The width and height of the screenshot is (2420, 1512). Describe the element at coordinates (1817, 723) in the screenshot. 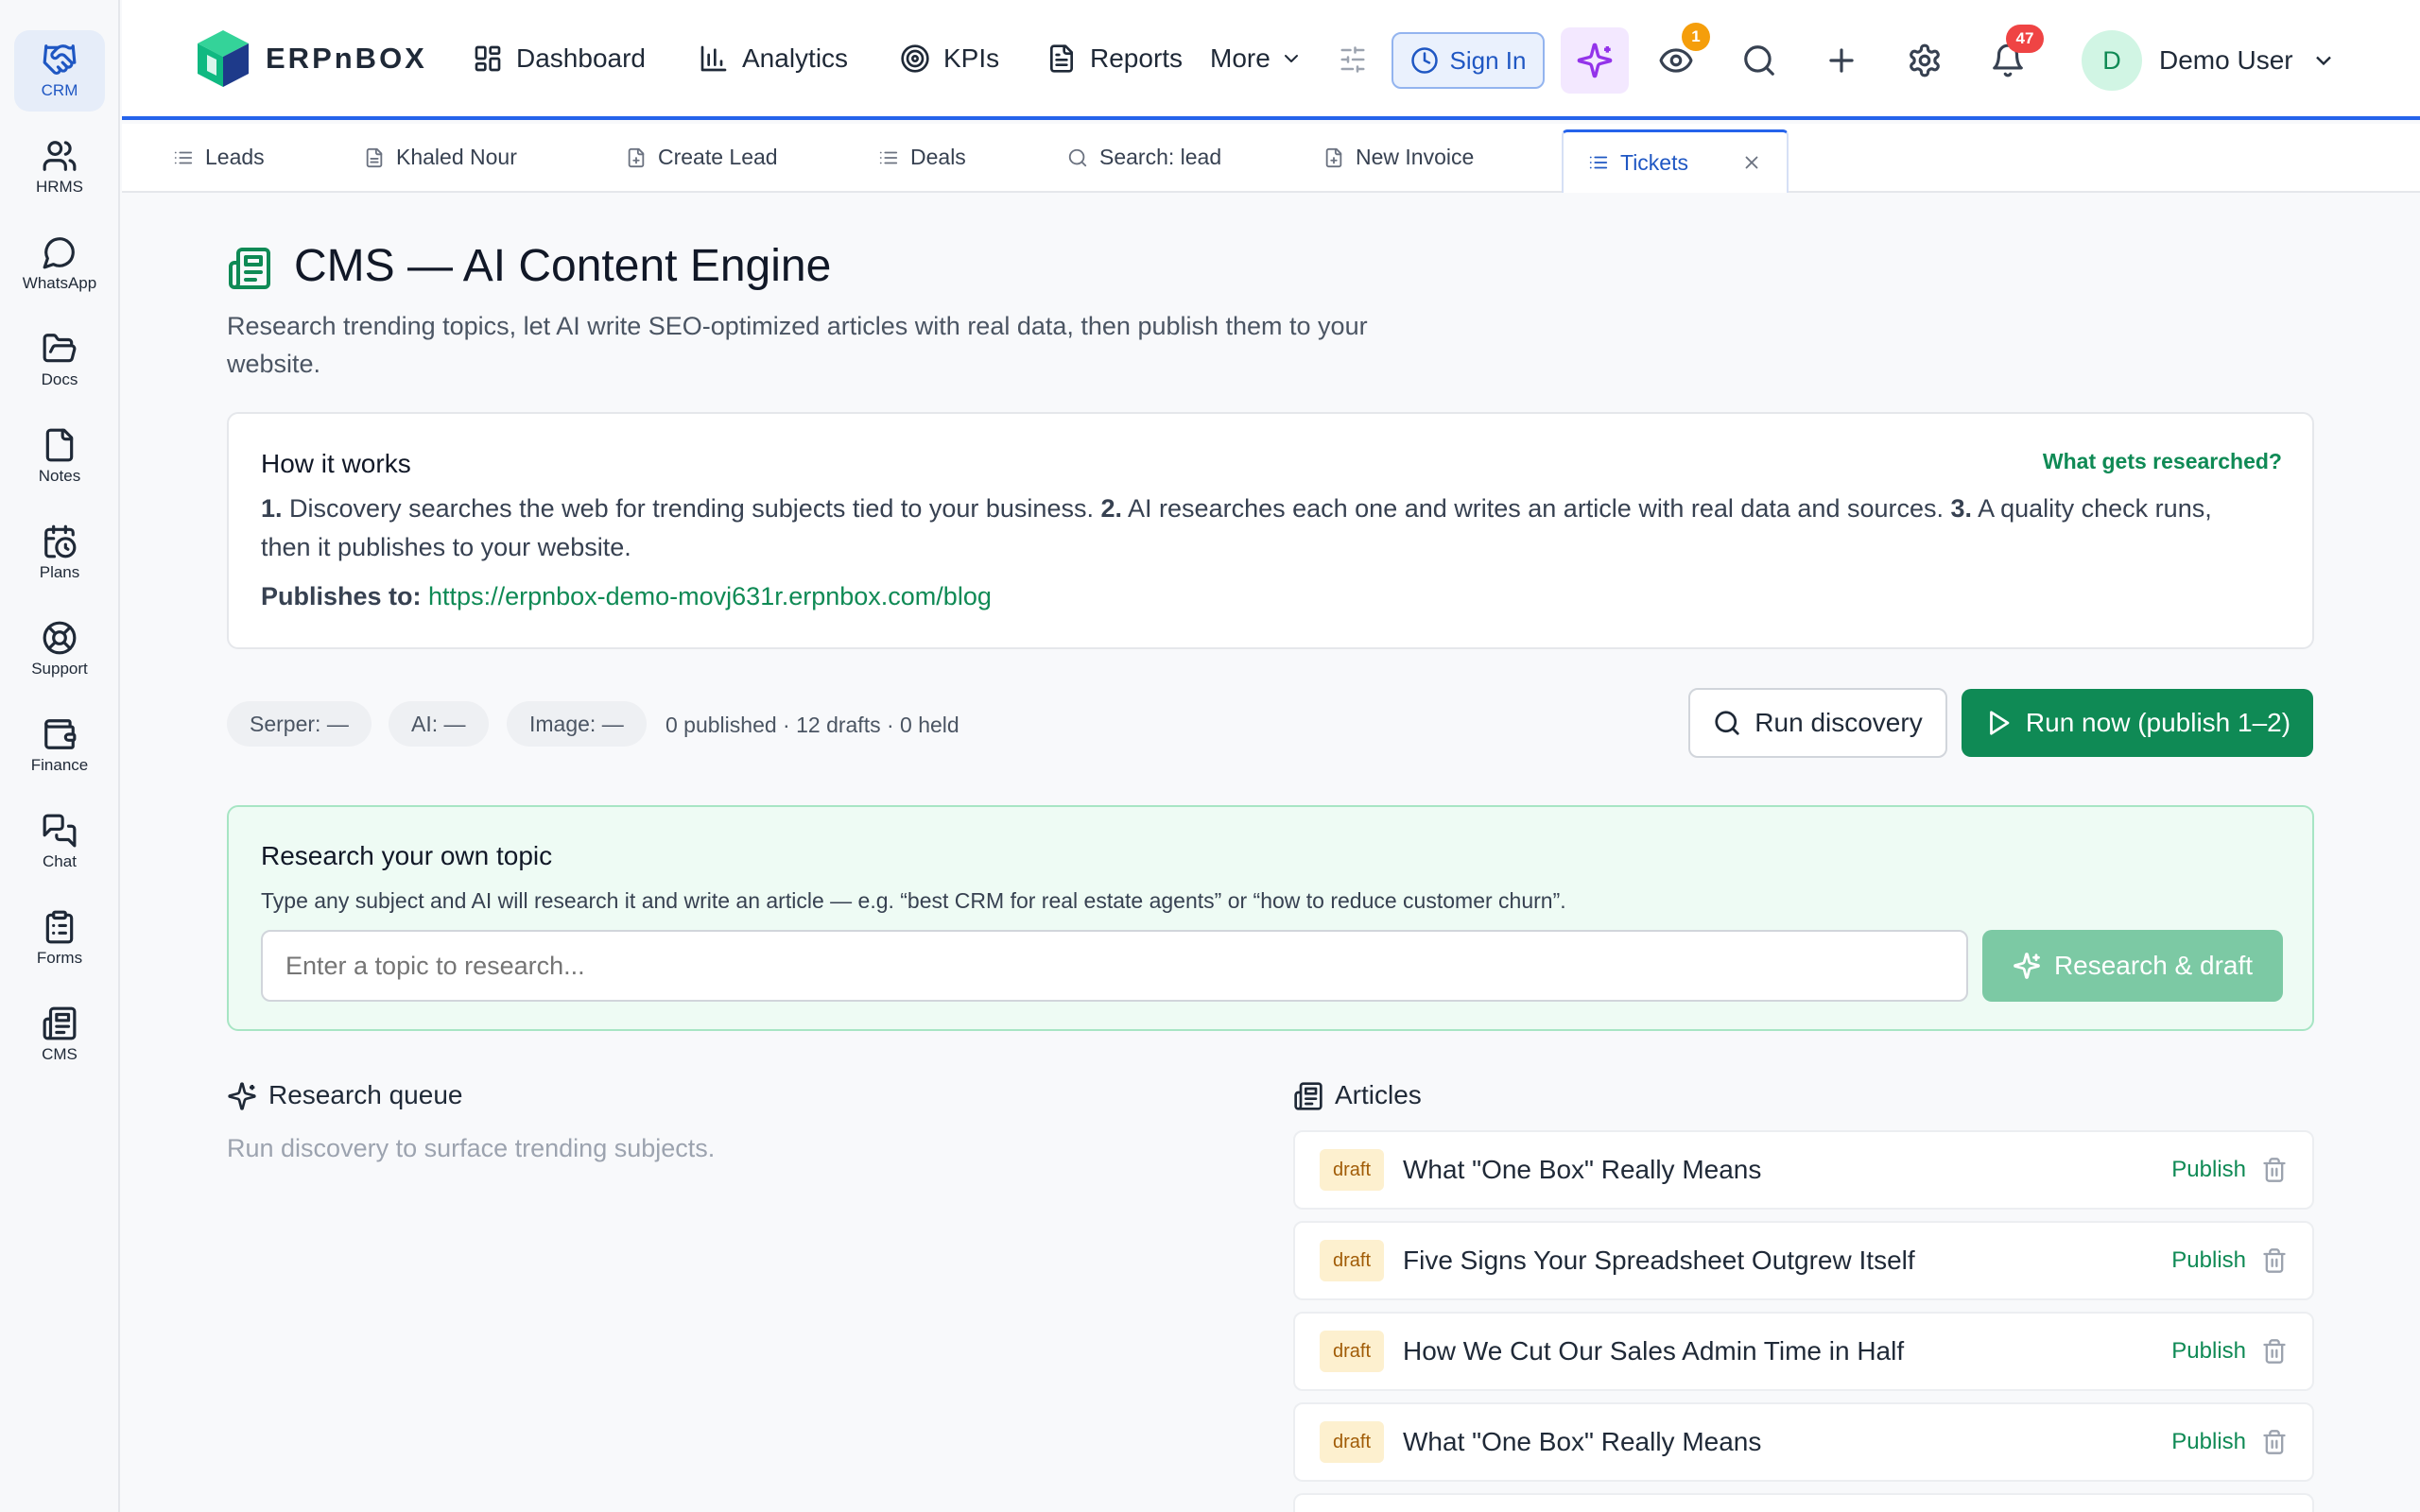

I see `run-discovery-button: Run discovery` at that location.